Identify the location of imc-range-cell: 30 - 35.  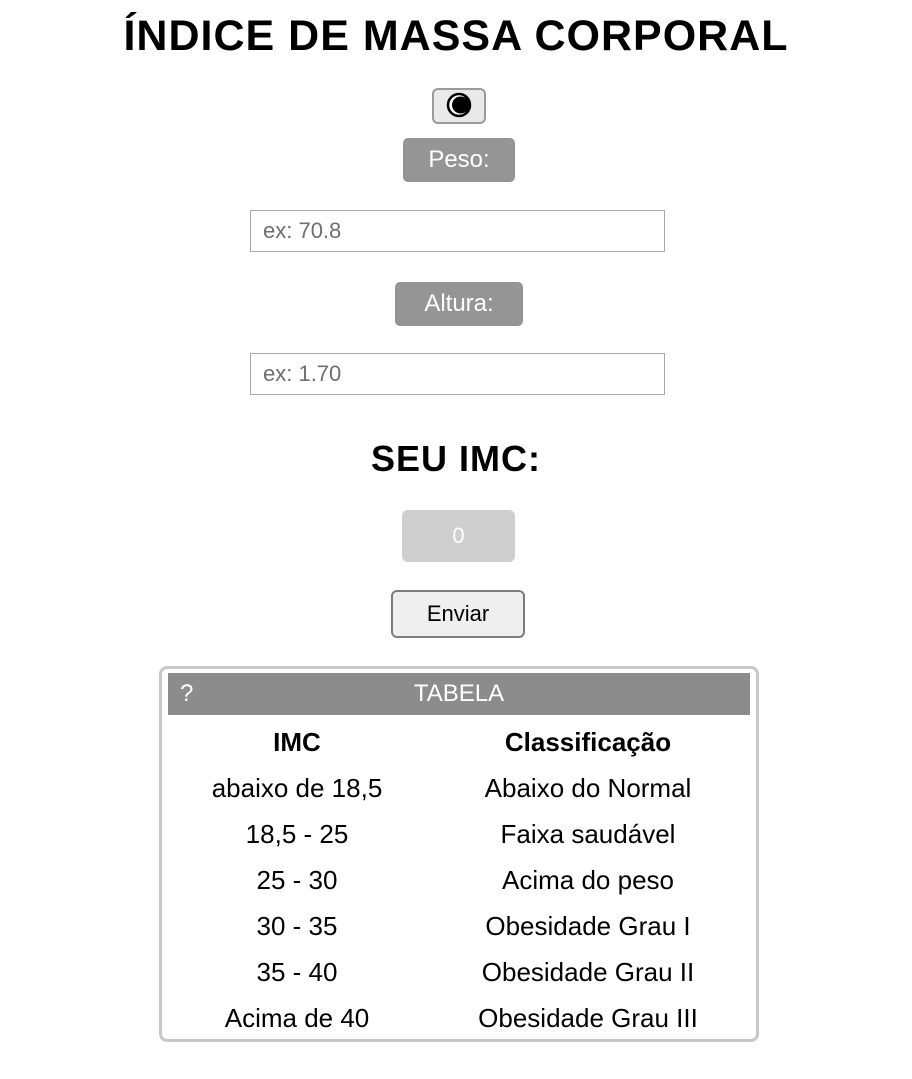
(297, 925).